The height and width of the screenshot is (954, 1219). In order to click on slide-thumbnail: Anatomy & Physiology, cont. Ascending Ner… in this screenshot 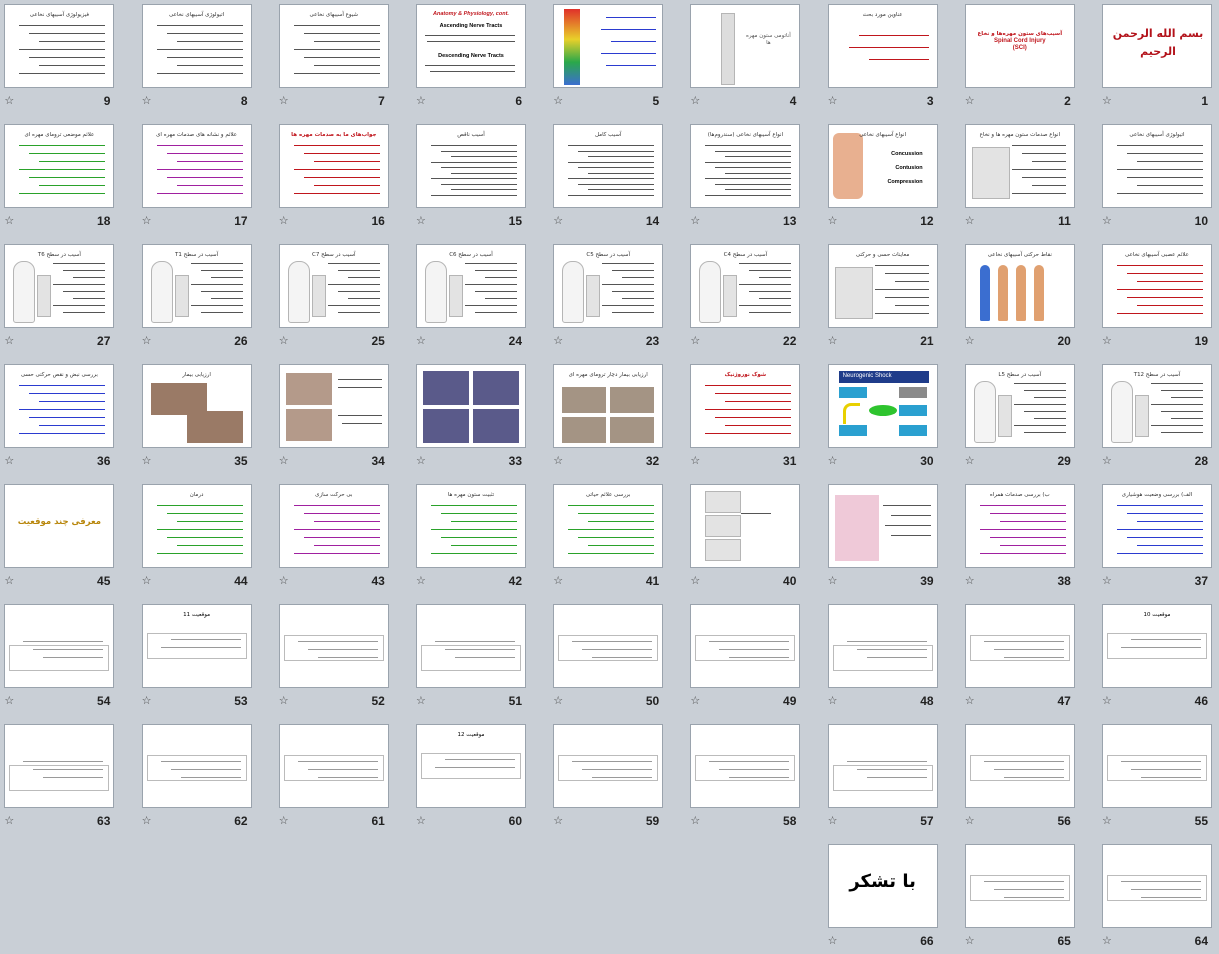, I will do `click(470, 58)`.